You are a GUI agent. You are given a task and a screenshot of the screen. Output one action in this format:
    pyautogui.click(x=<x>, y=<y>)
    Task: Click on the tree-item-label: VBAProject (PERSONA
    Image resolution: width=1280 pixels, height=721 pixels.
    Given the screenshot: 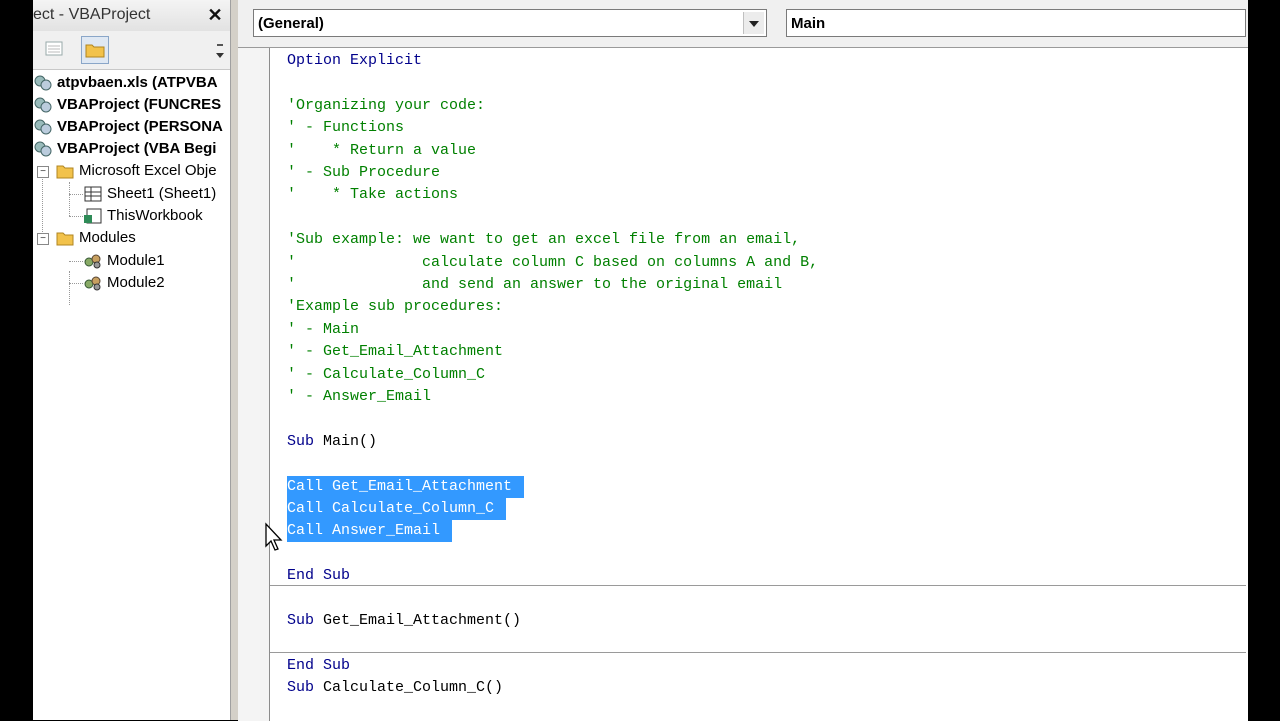 What is the action you would take?
    pyautogui.click(x=140, y=126)
    